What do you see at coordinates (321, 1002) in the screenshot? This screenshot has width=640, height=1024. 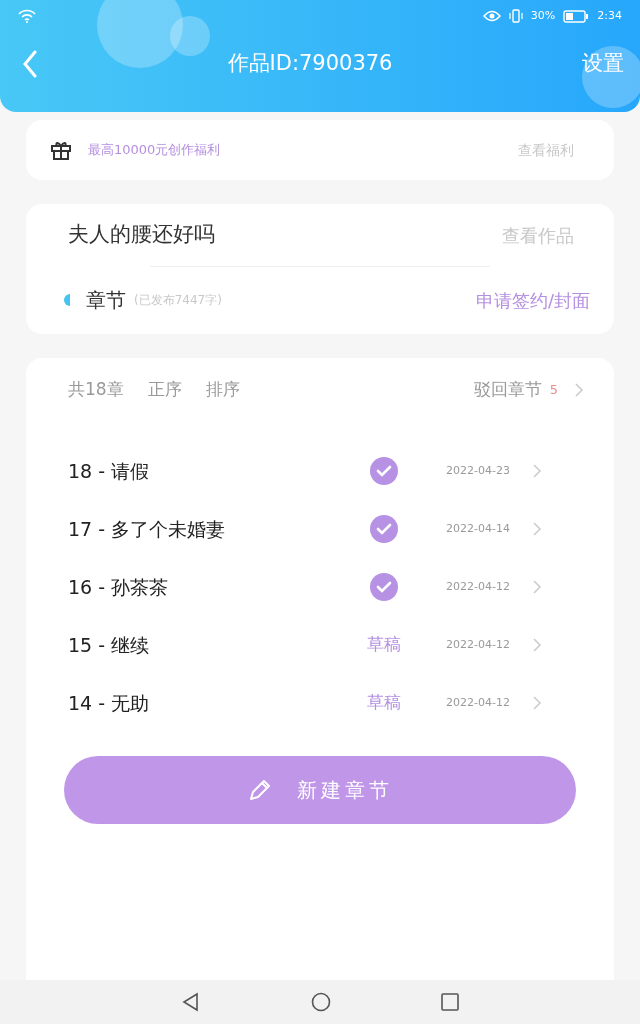 I see `home-nav-icon` at bounding box center [321, 1002].